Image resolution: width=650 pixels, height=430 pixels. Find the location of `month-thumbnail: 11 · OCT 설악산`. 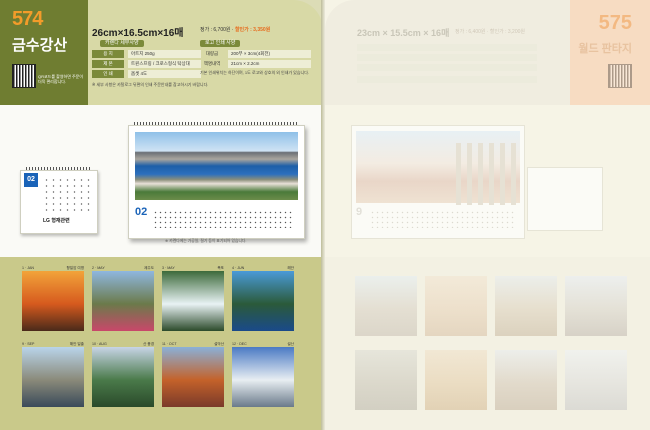

month-thumbnail: 11 · OCT 설악산 is located at coordinates (193, 374).